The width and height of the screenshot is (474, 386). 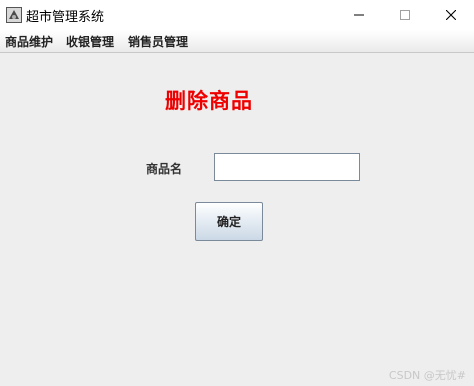 What do you see at coordinates (29, 41) in the screenshot?
I see `menu-product-maintenance: 商品维护` at bounding box center [29, 41].